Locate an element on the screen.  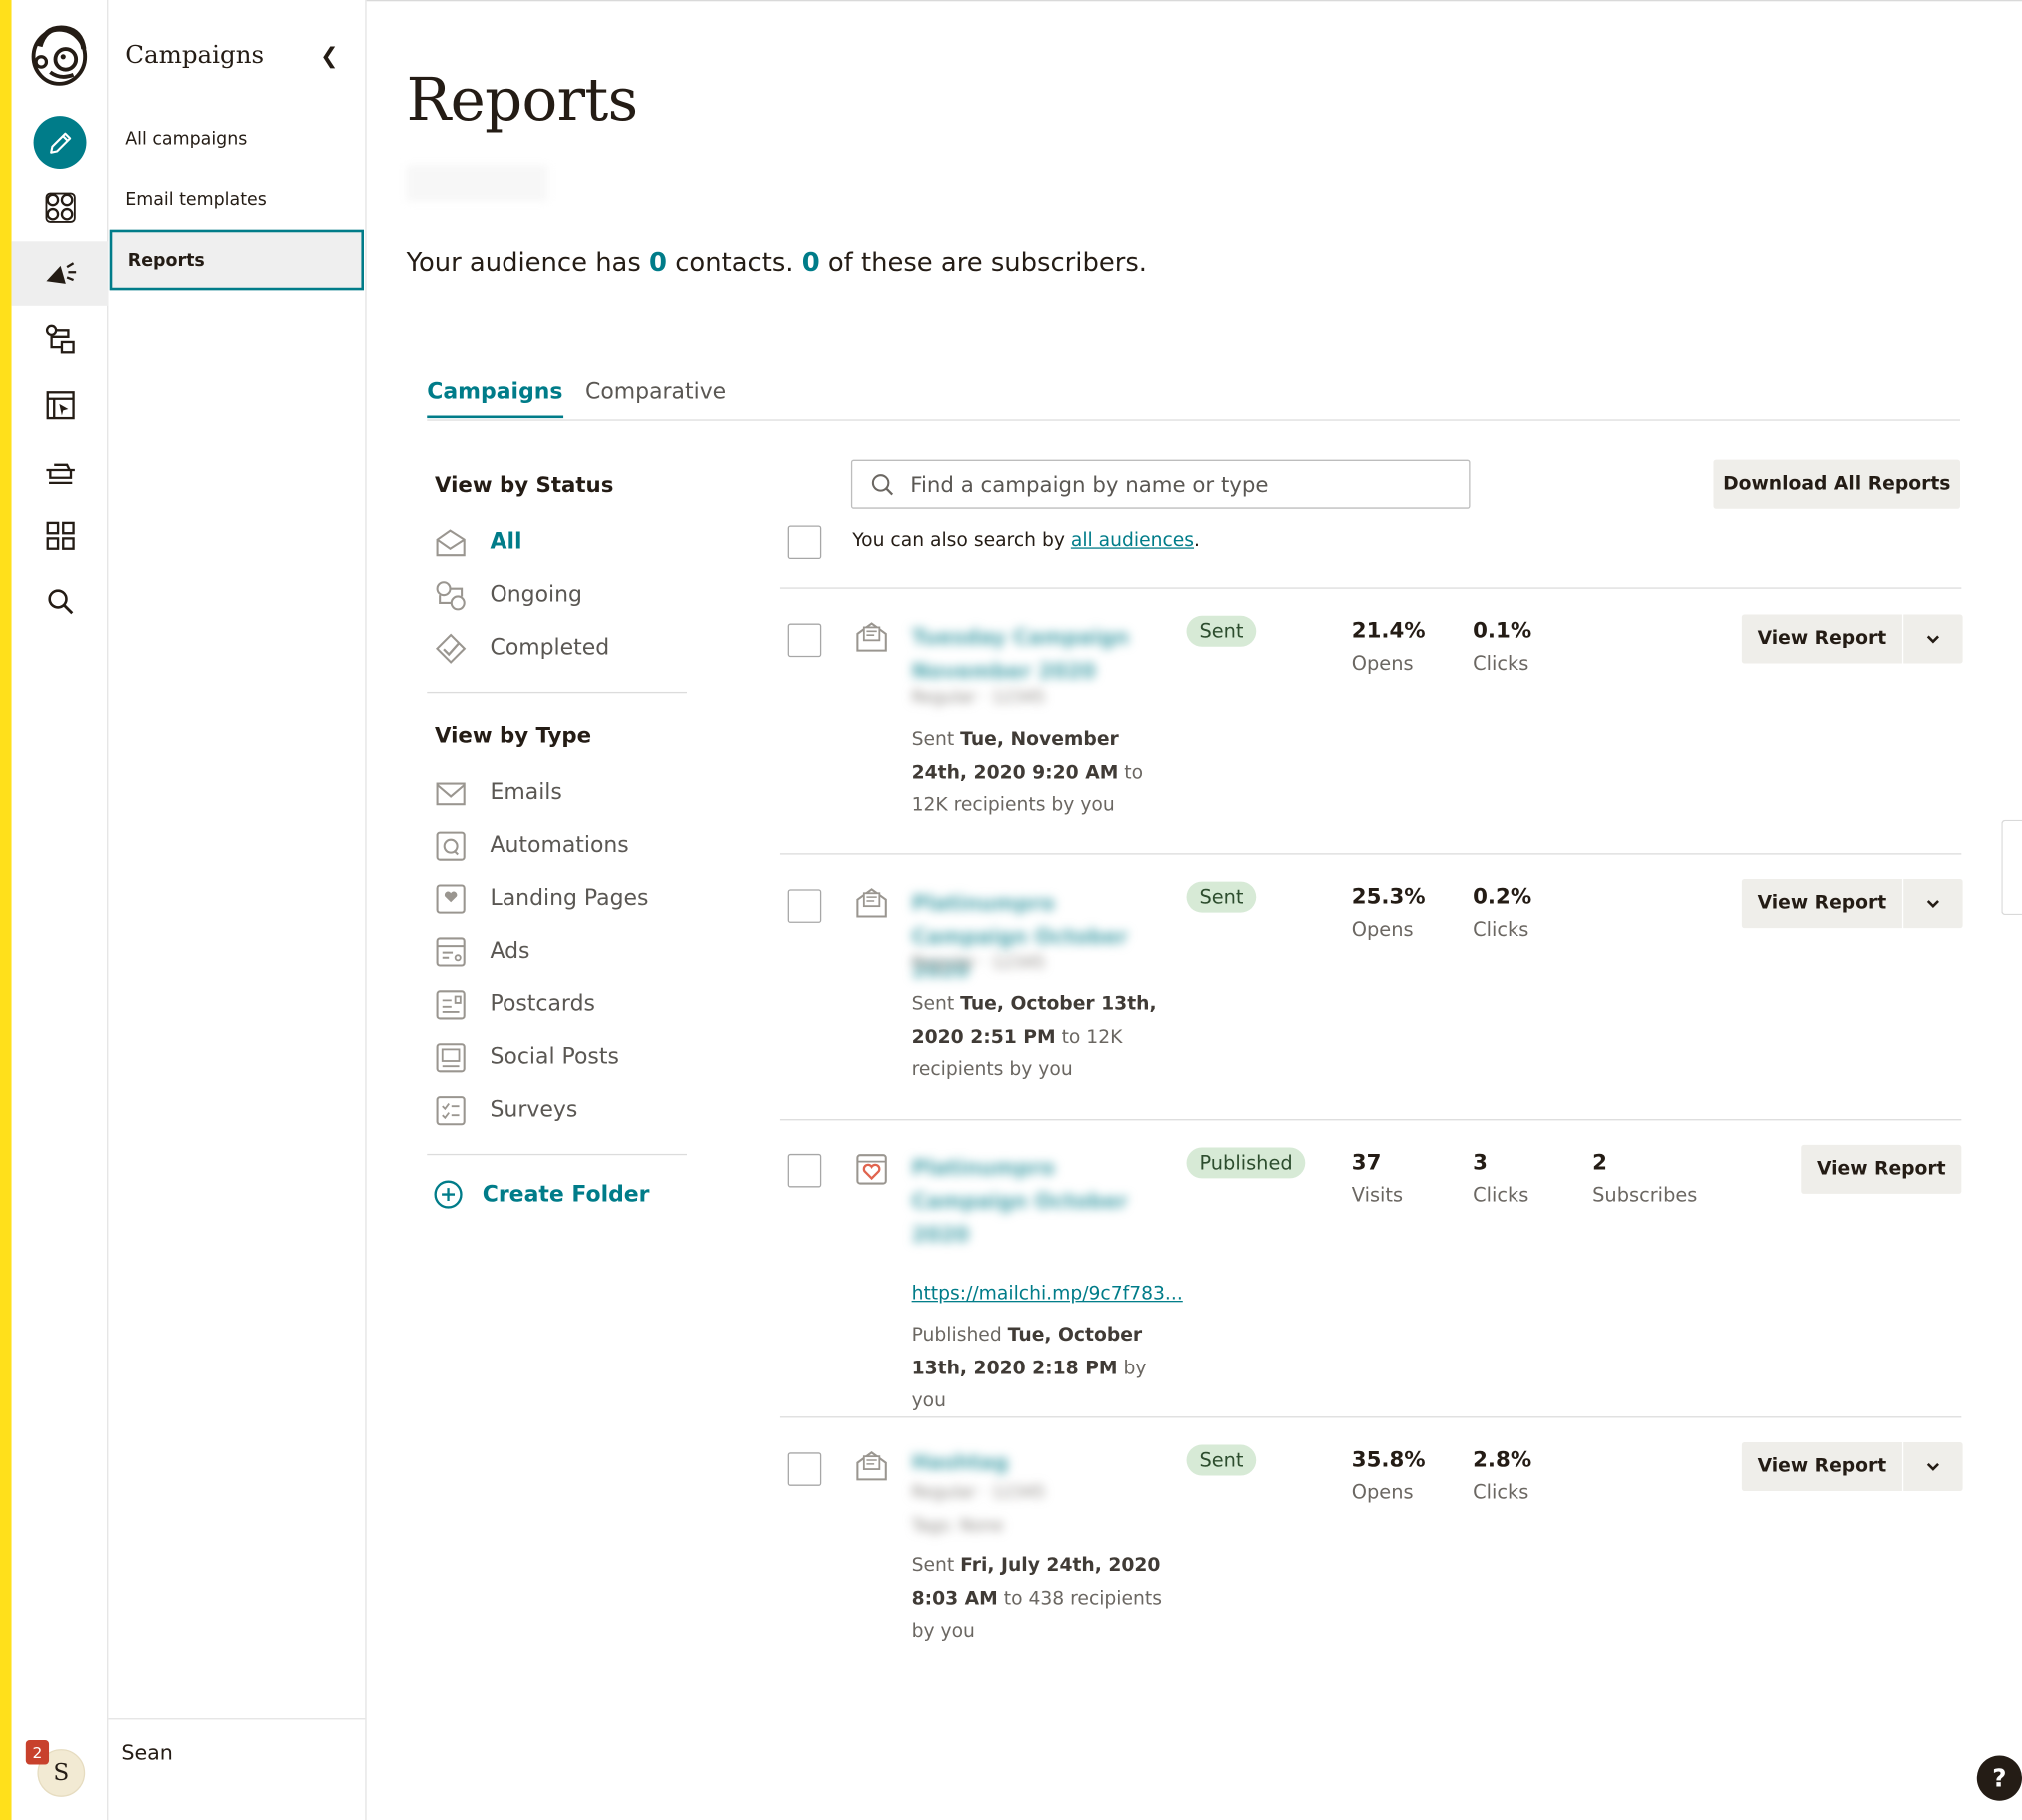
collapse-chevron-icon: ❮ is located at coordinates (329, 57).